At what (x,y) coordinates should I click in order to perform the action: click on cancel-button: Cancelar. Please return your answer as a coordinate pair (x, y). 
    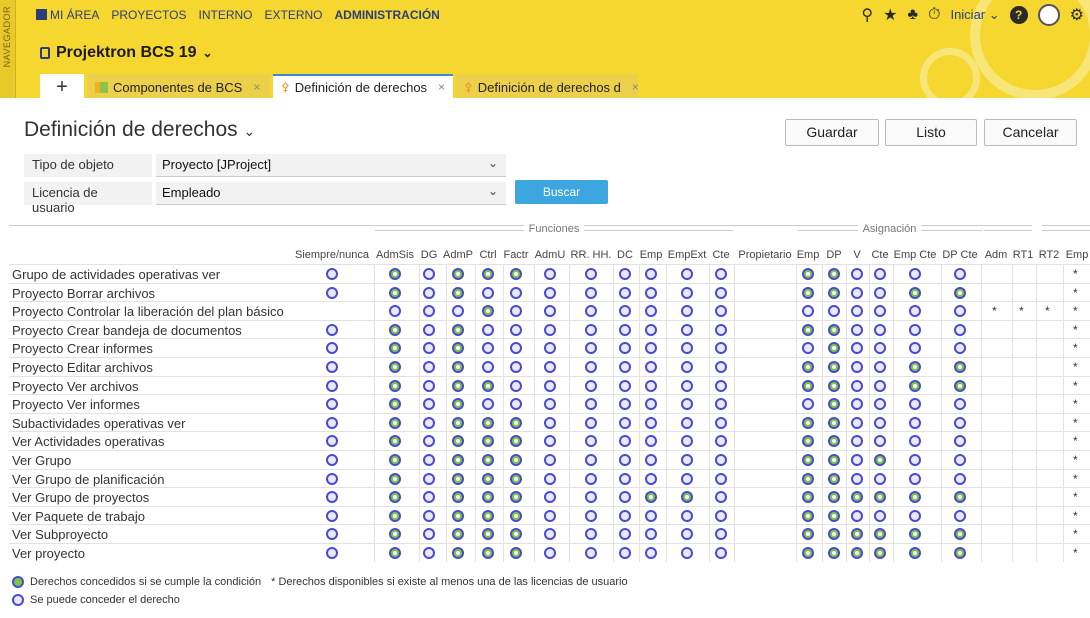
    Looking at the image, I should click on (1030, 132).